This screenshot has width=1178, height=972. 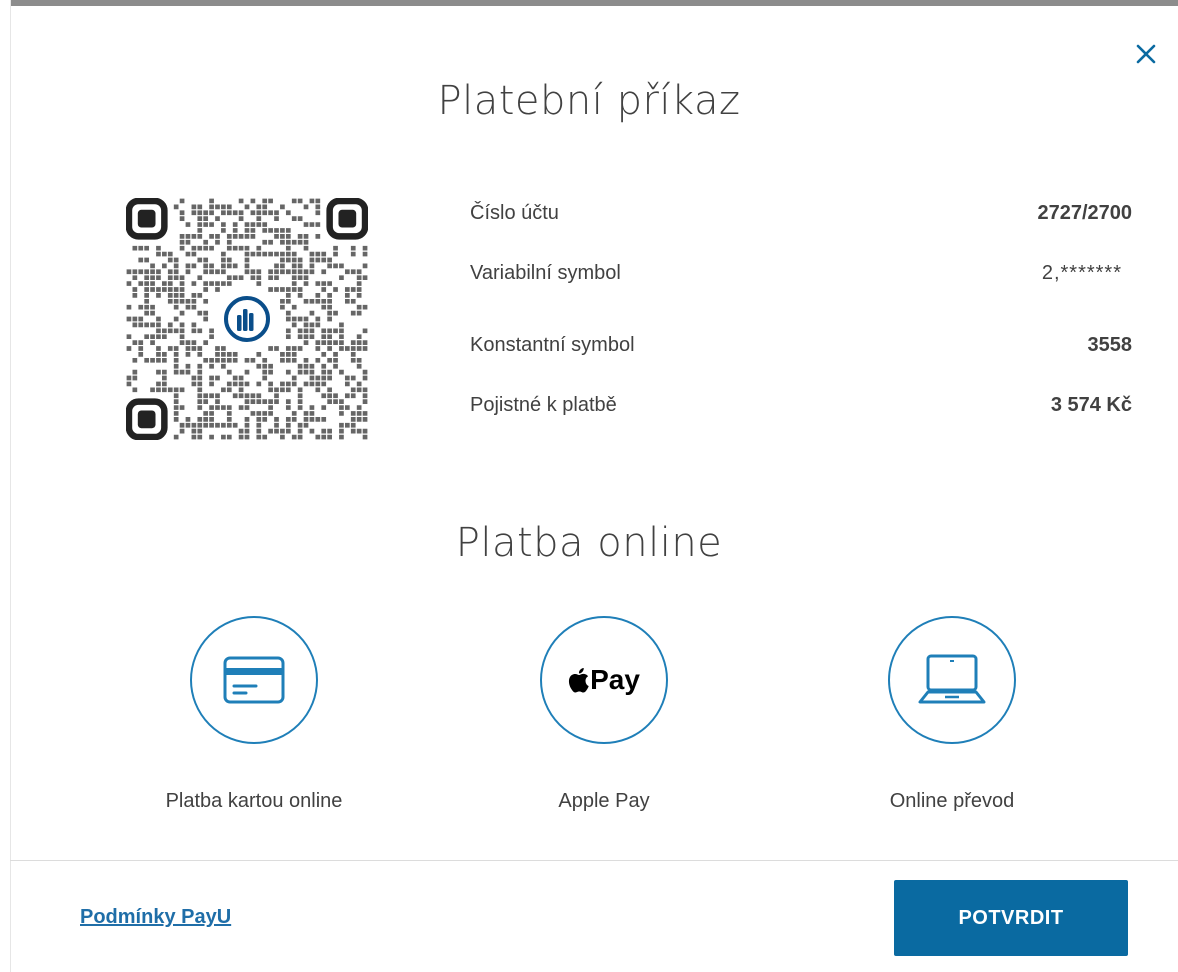 I want to click on account-number-label: Číslo účtu, so click(x=514, y=212).